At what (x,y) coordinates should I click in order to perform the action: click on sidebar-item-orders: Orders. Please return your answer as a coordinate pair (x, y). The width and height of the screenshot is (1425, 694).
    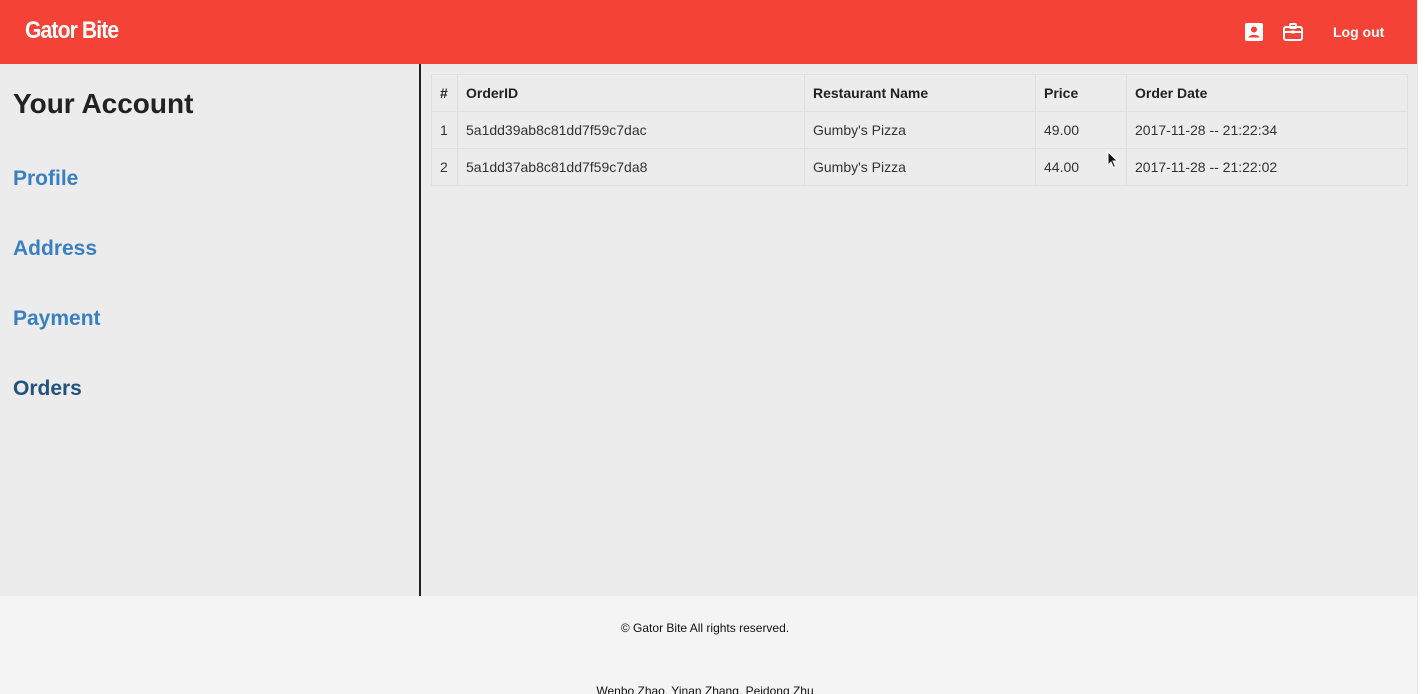
    Looking at the image, I should click on (47, 389).